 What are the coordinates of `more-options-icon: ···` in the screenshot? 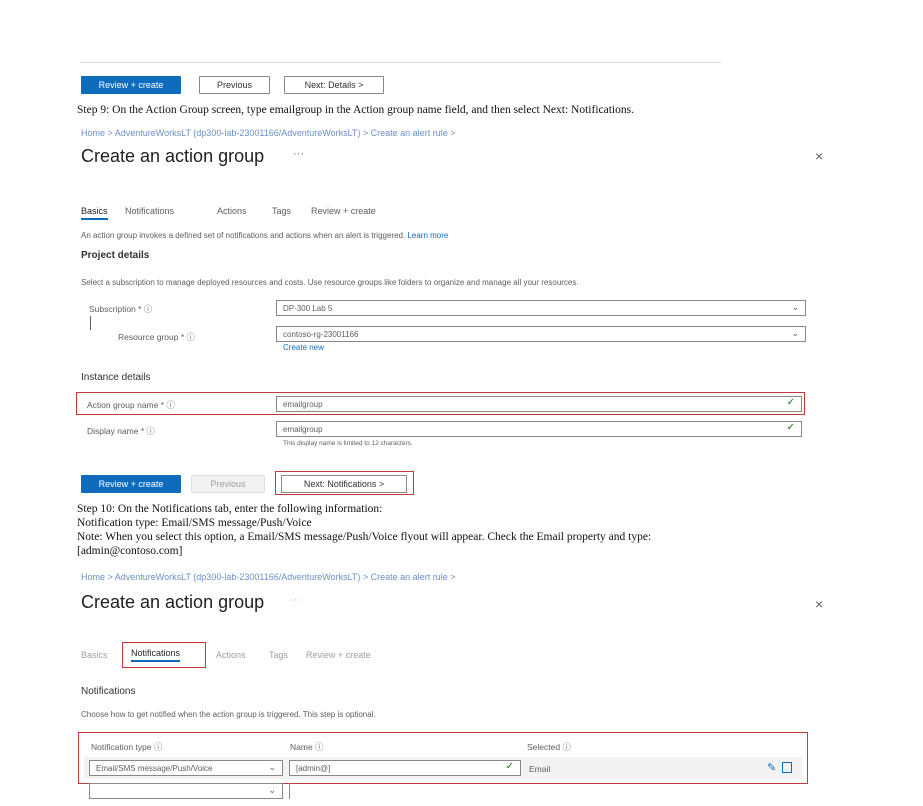 It's located at (298, 154).